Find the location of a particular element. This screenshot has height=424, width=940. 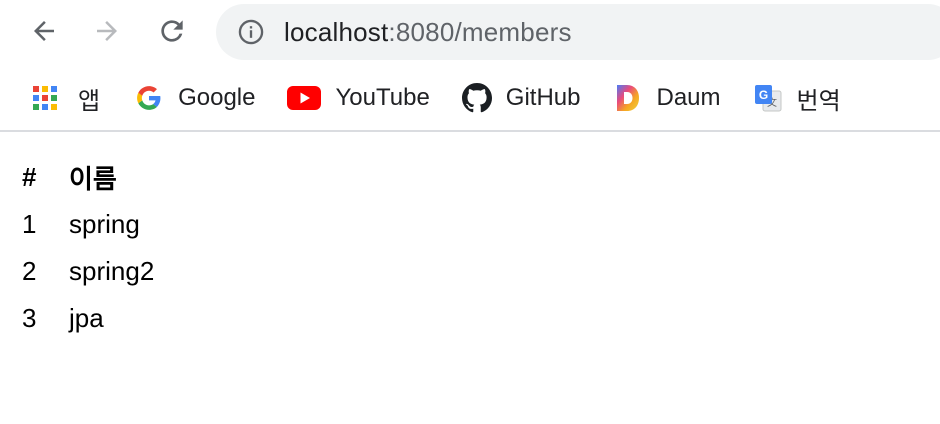

bookmark-label: 번역 is located at coordinates (818, 101).